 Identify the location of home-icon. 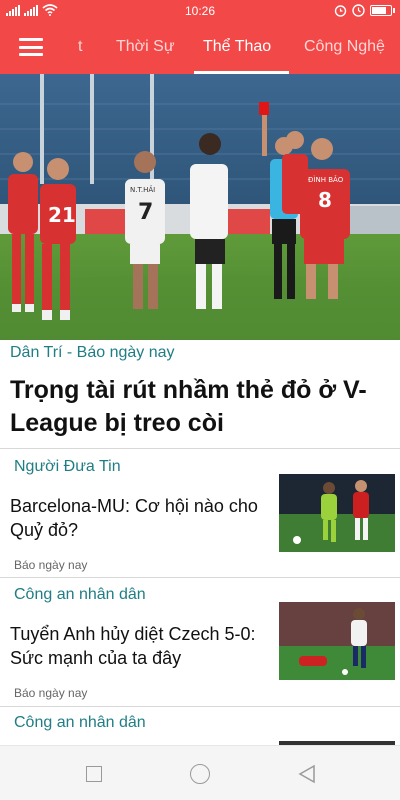
(200, 774).